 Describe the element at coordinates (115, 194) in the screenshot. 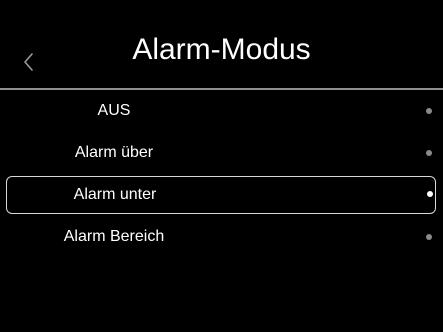

I see `menu-item-label: Alarm unter` at that location.